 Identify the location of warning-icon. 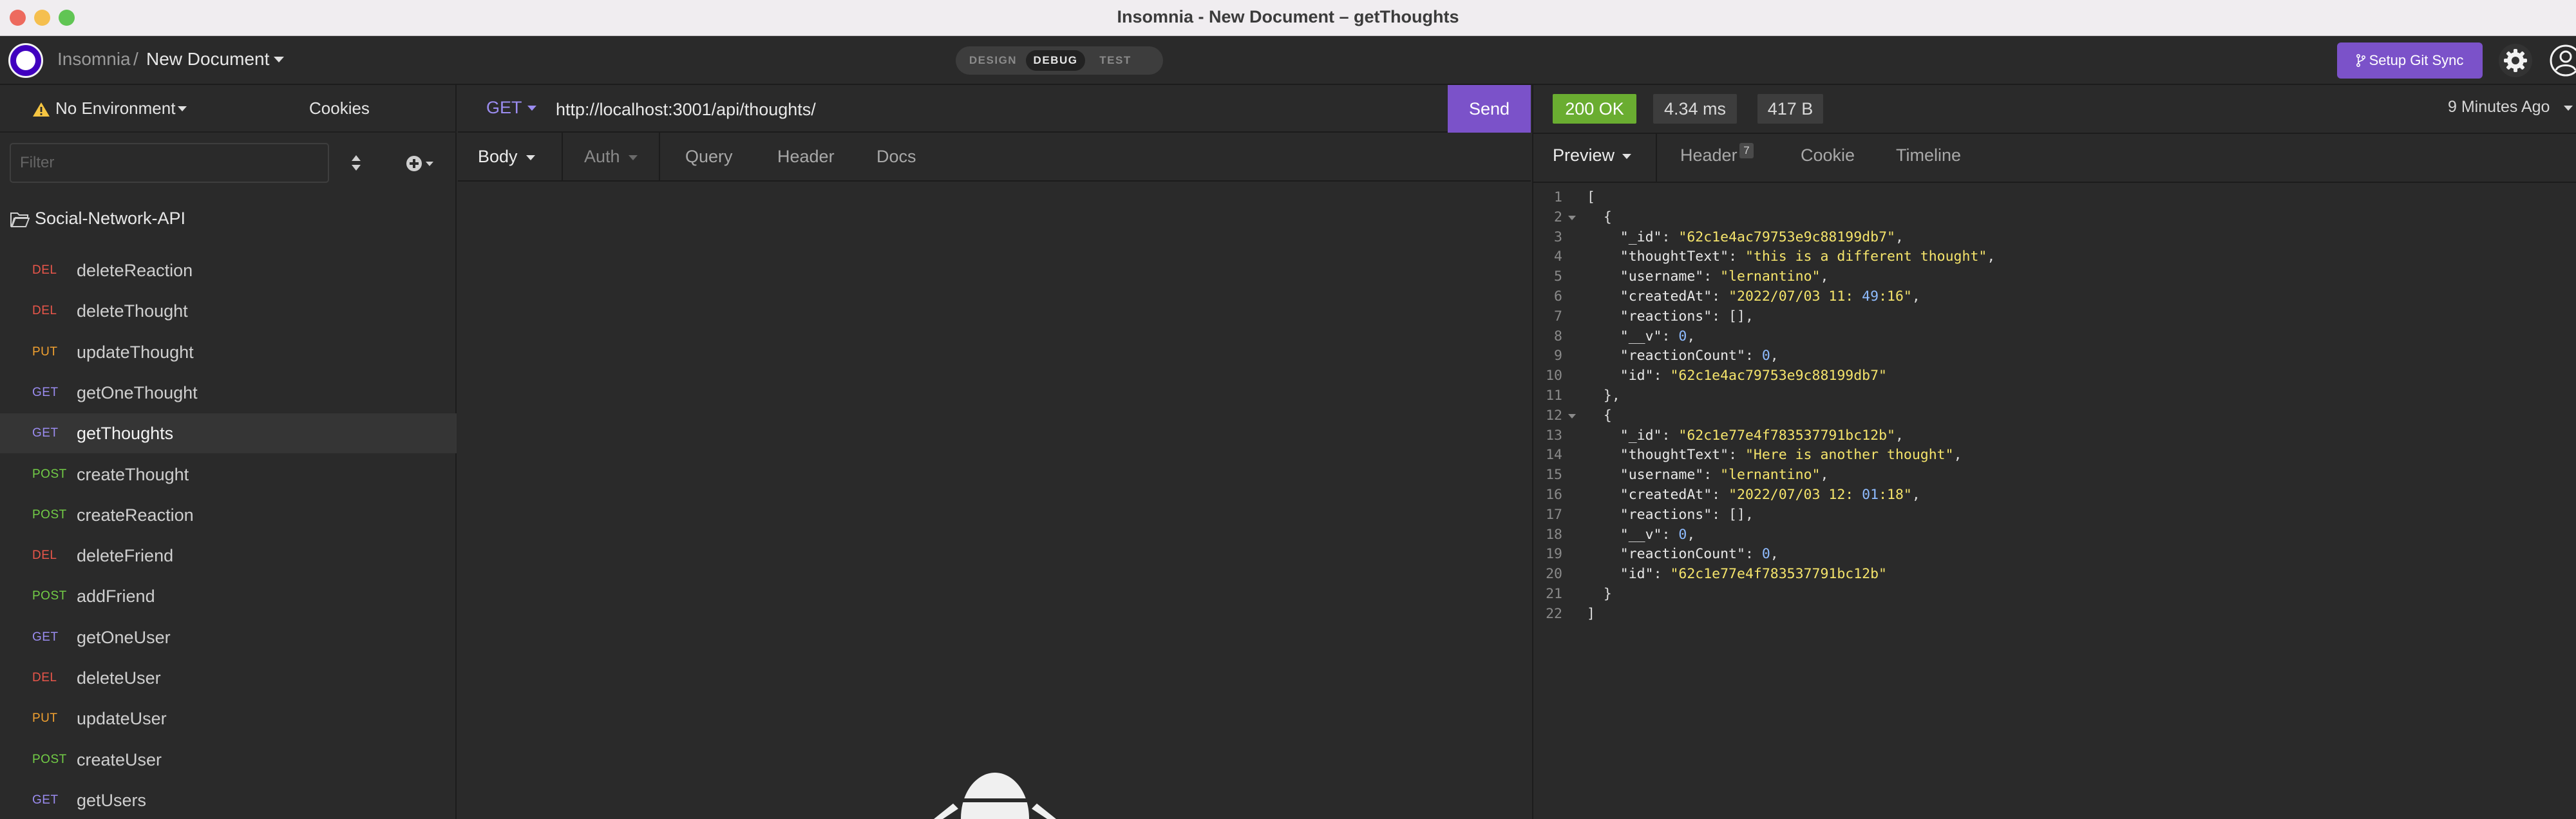
(42, 109).